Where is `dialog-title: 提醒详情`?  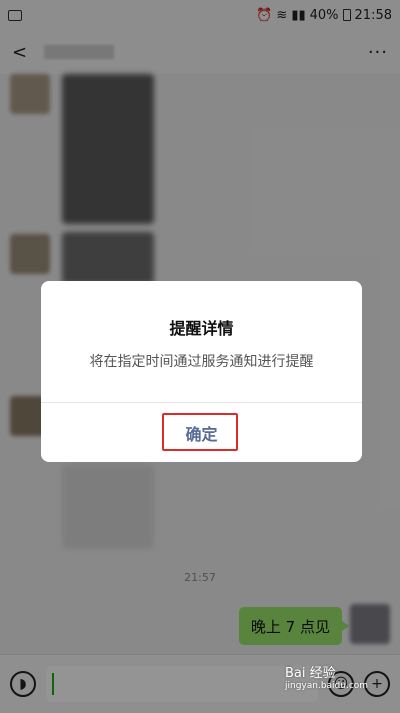 dialog-title: 提醒详情 is located at coordinates (201, 328).